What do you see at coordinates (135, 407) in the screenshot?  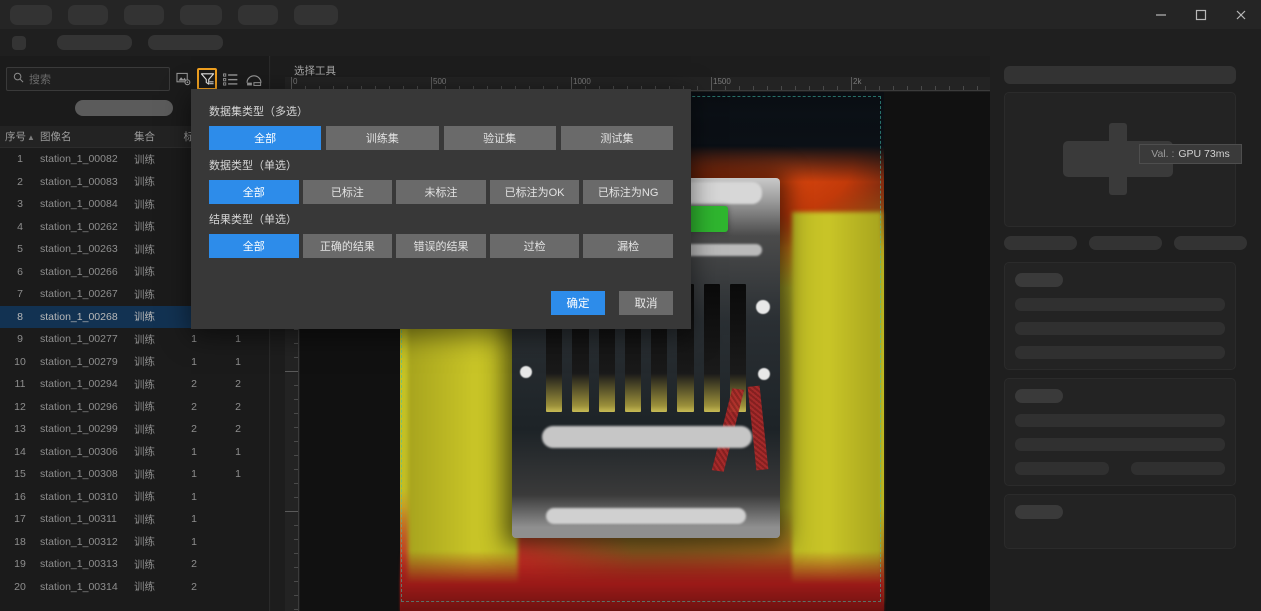 I see `table-row: 12 station_1_00296 训练 2 2` at bounding box center [135, 407].